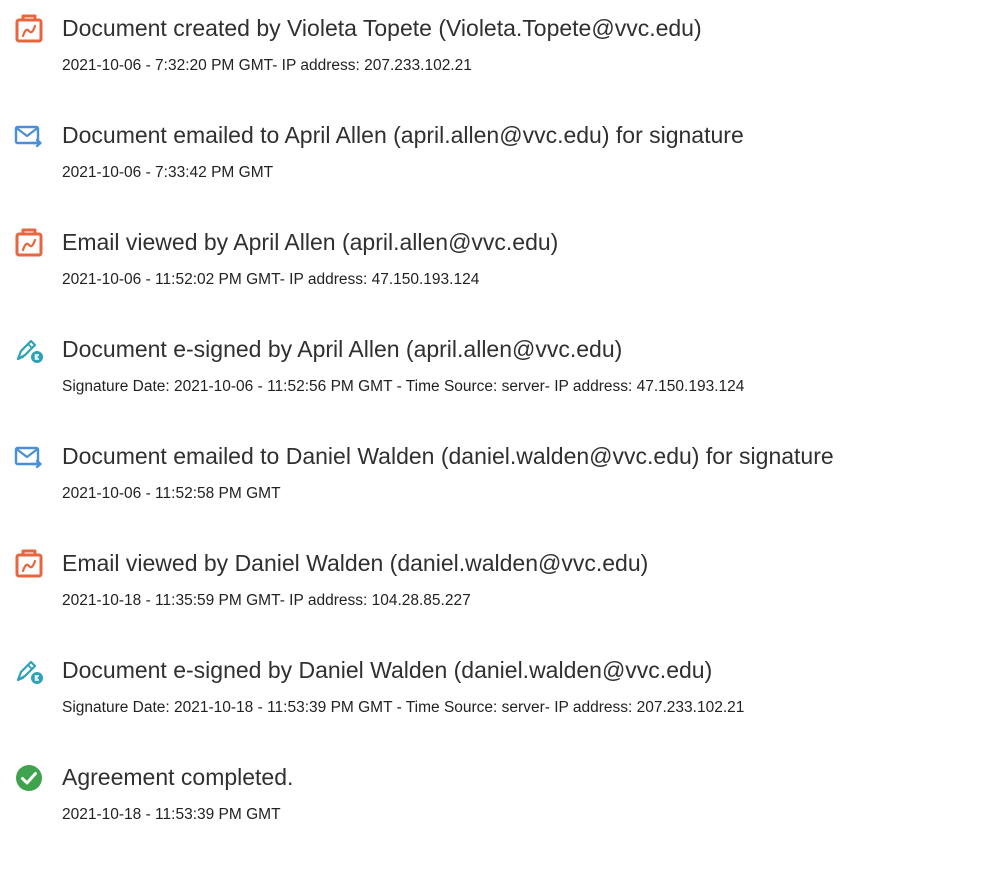 This screenshot has height=882, width=1005. I want to click on event-title: Agreement completed., so click(178, 777).